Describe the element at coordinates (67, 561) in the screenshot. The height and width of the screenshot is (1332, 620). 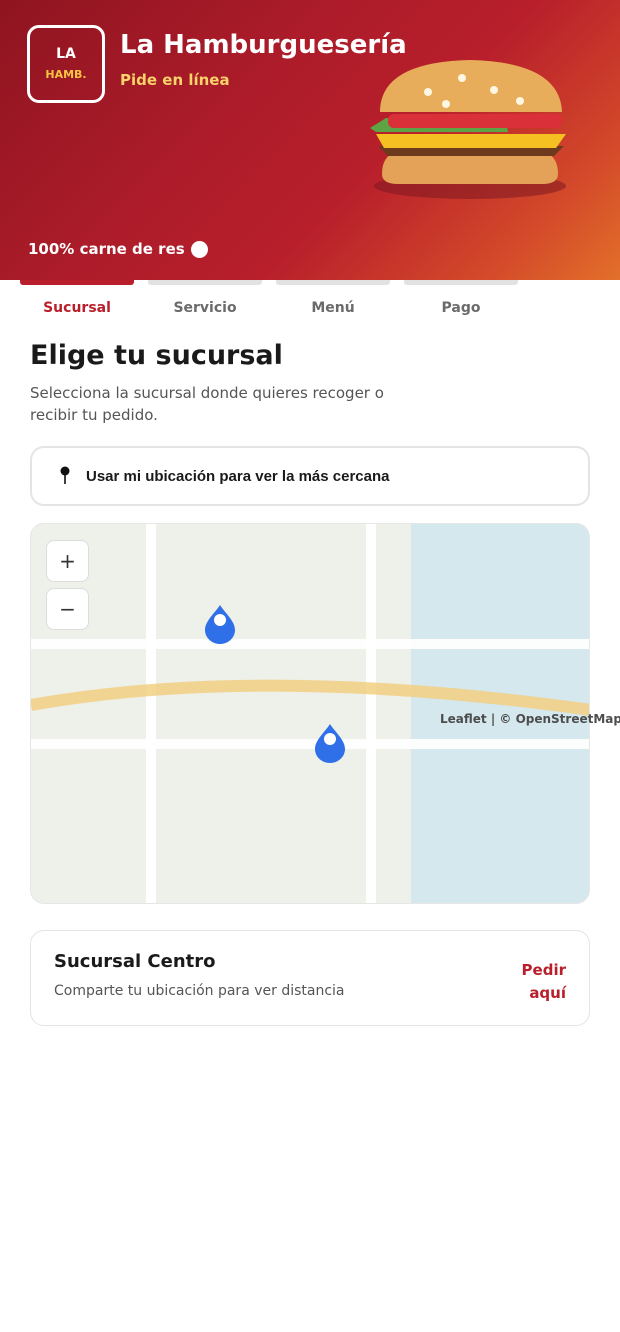
I see `zoom-in-button: +` at that location.